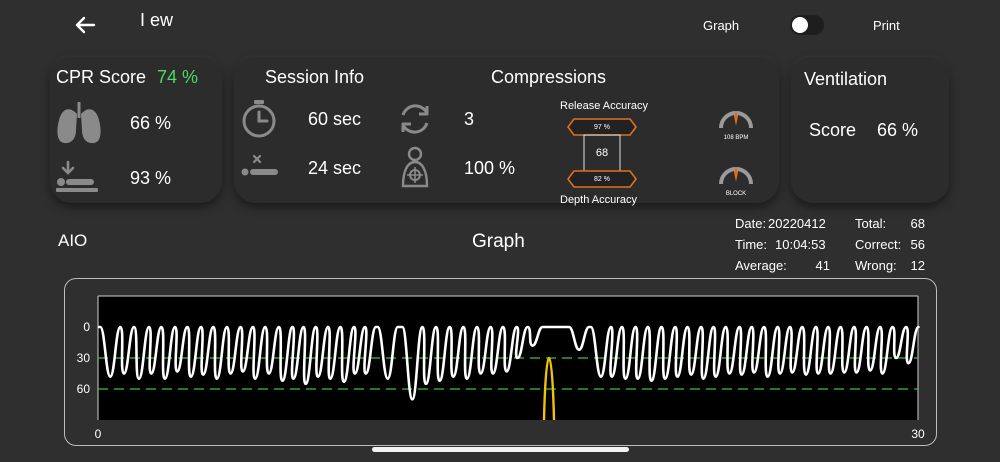 The image size is (1000, 462). Describe the element at coordinates (86, 327) in the screenshot. I see `y-tick-label: 0` at that location.